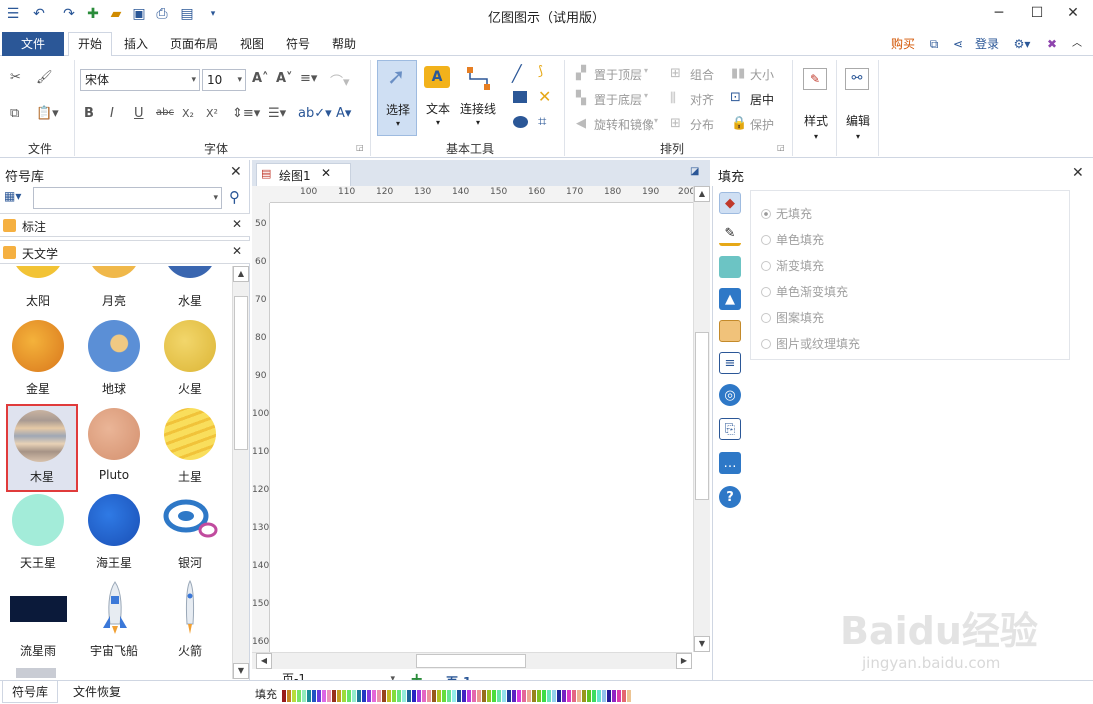 The height and width of the screenshot is (704, 1093). I want to click on edit-button: ⚯ 编辑 ▾, so click(858, 107).